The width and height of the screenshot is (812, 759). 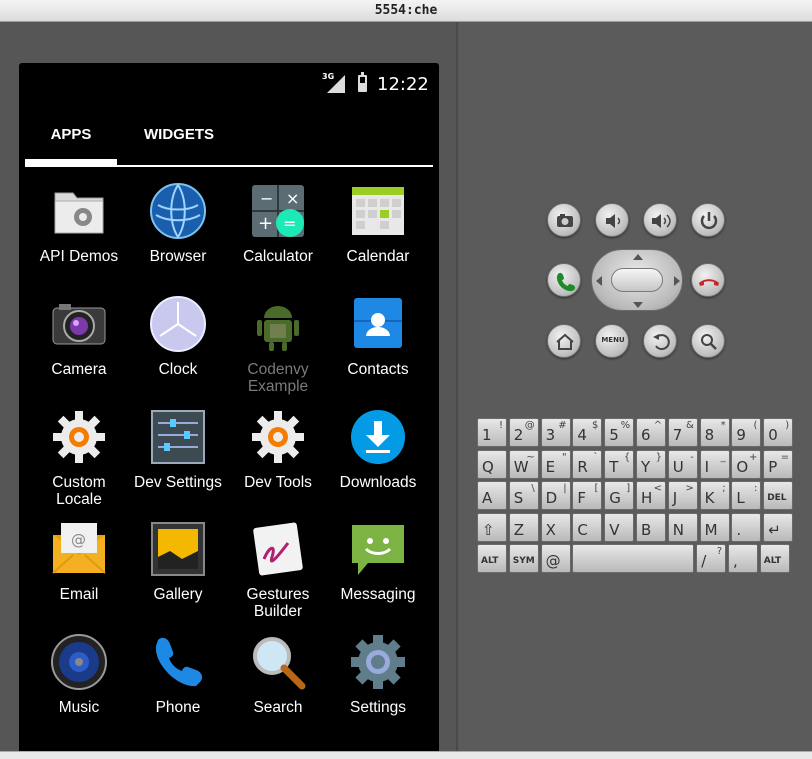 I want to click on key-label: 7, so click(x=677, y=435).